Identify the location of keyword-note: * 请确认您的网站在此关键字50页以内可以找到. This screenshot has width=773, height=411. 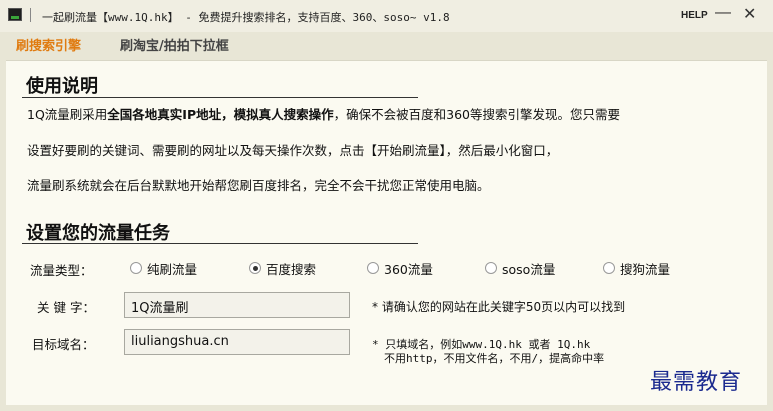
(499, 307).